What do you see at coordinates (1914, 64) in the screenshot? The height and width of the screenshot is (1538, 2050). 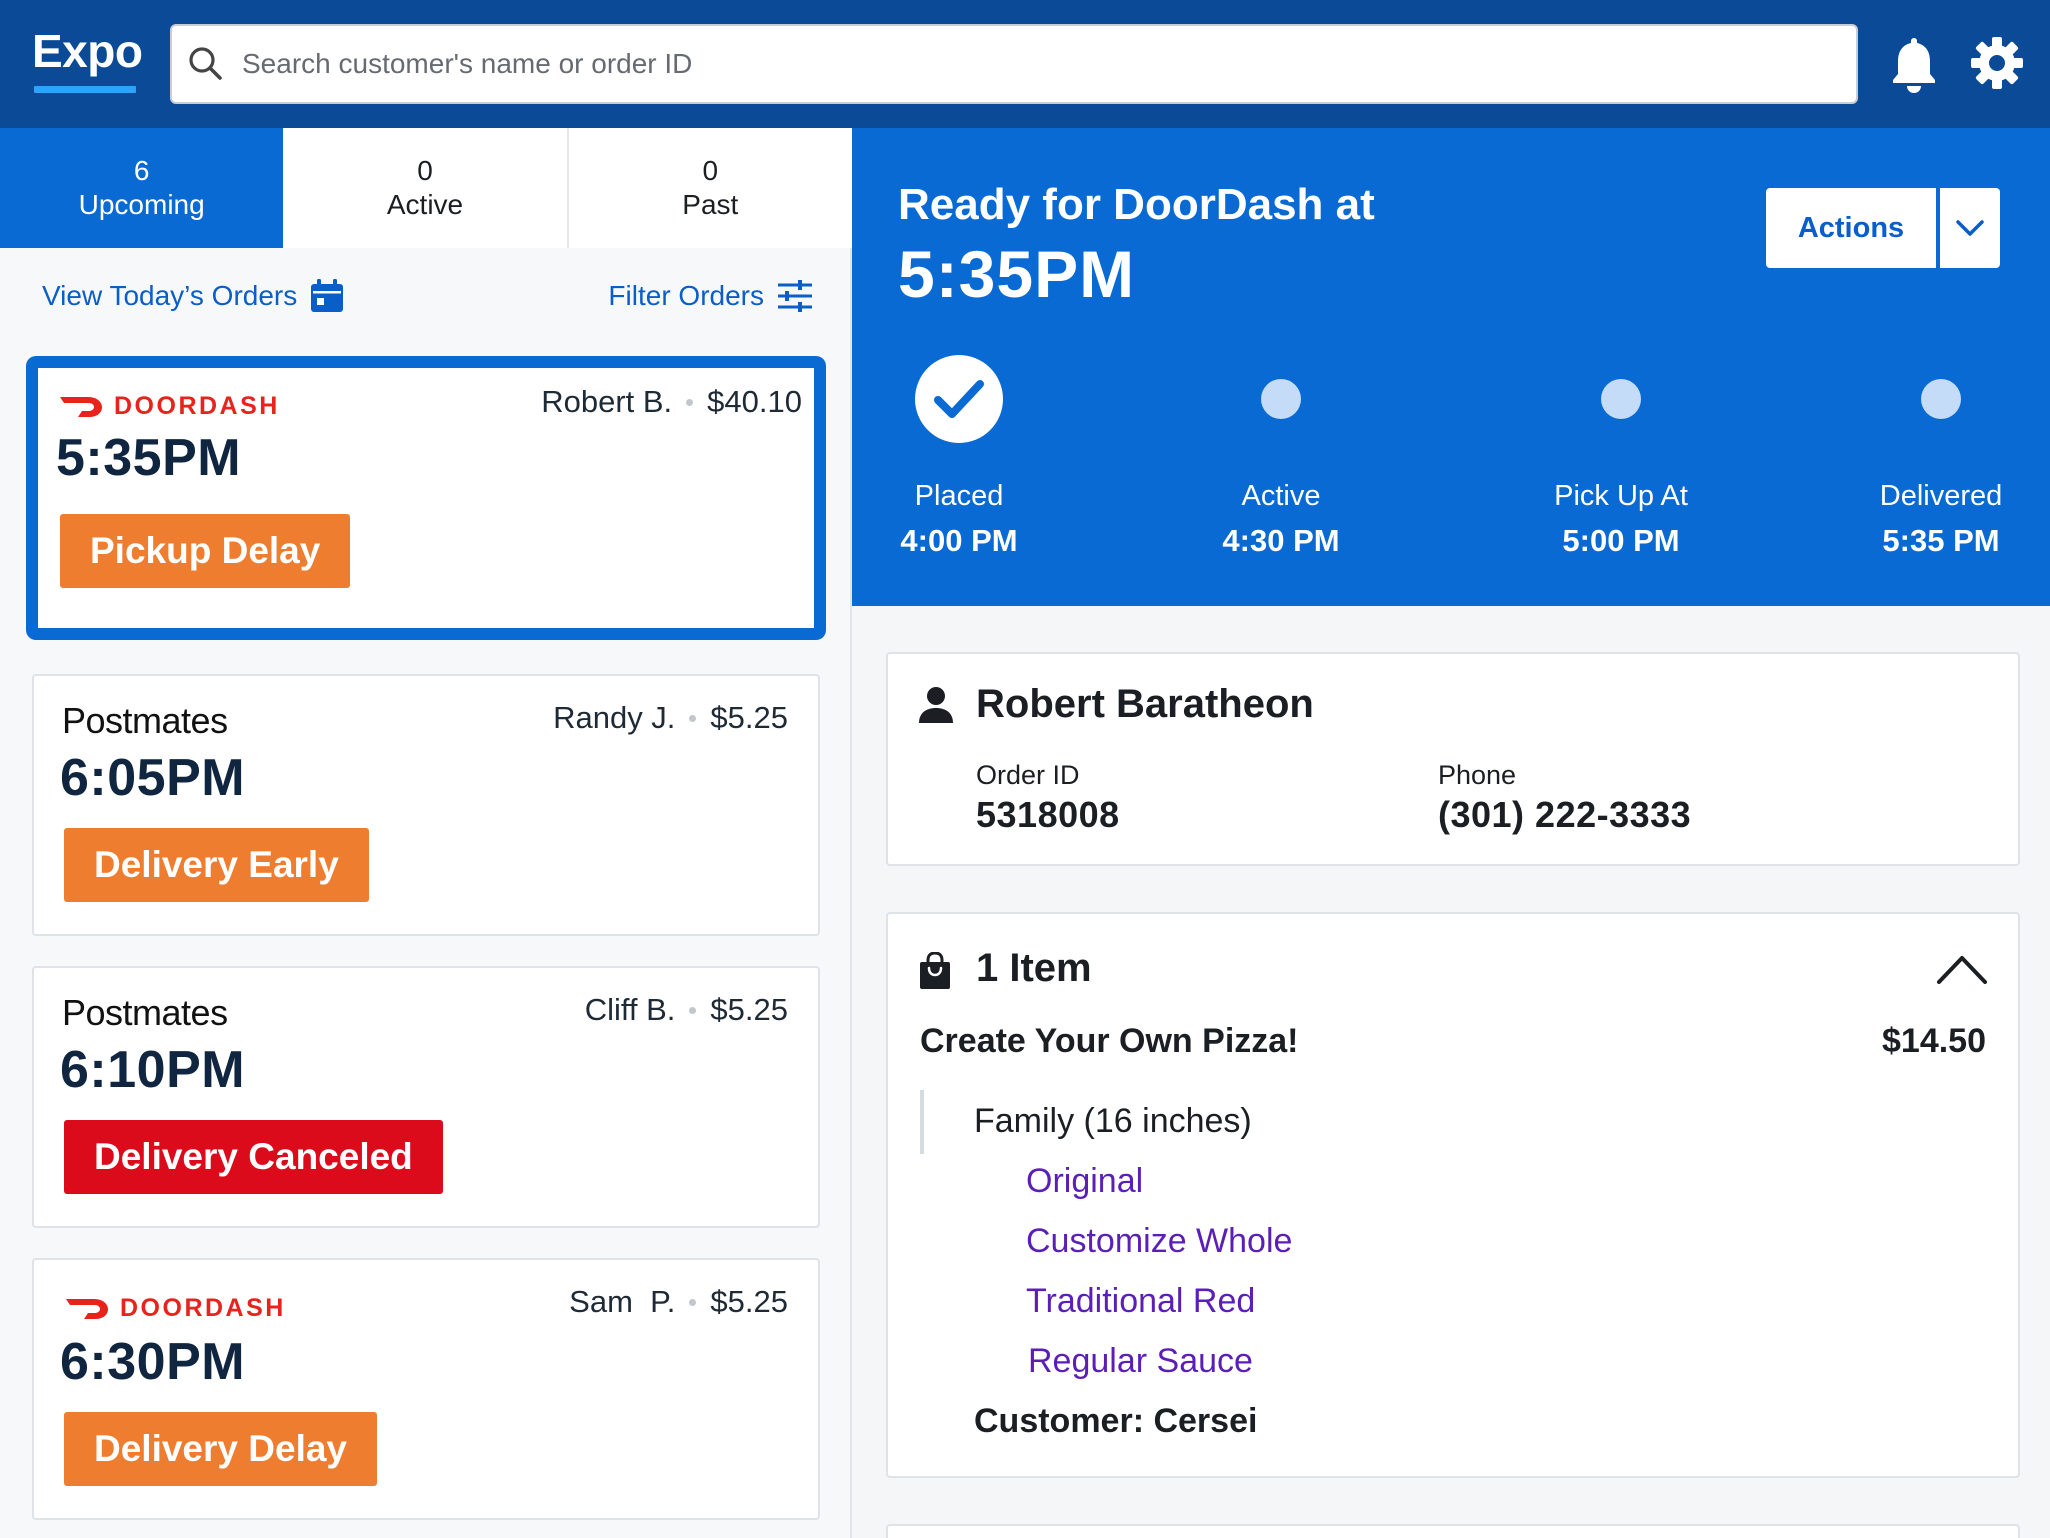 I see `bell-icon` at bounding box center [1914, 64].